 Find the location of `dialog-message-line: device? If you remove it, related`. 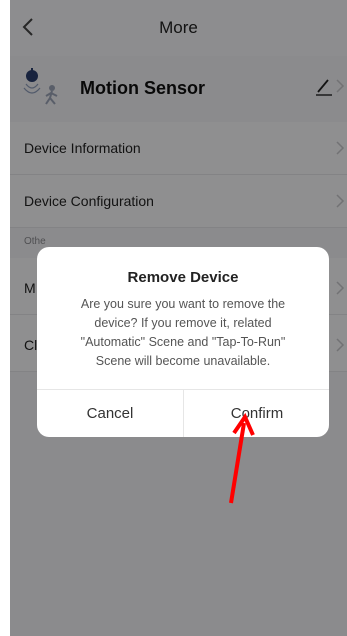

dialog-message-line: device? If you remove it, related is located at coordinates (183, 323).